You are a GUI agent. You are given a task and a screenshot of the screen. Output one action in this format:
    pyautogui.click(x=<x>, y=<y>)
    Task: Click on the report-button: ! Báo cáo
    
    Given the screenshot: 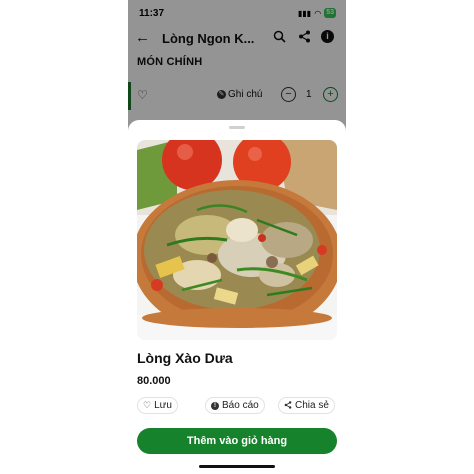 What is the action you would take?
    pyautogui.click(x=235, y=405)
    